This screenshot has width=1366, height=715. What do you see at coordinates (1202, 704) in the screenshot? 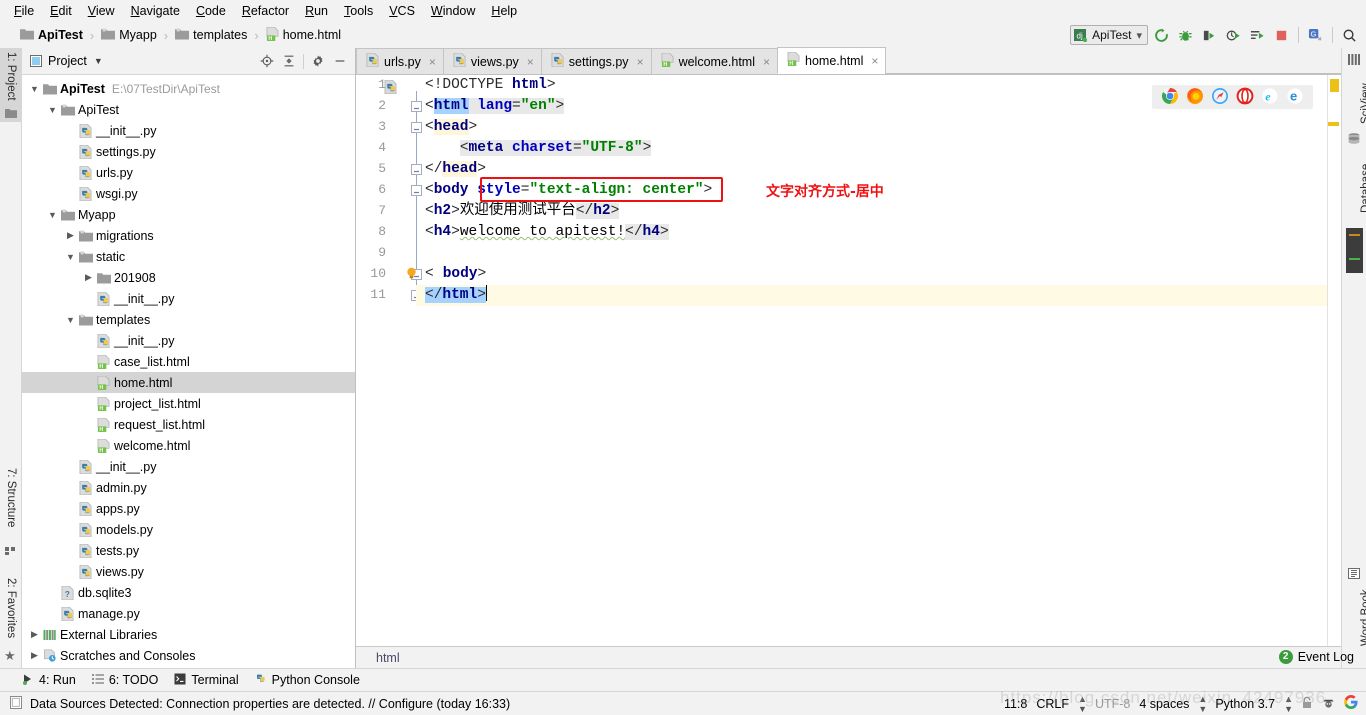
I see `indent-stepper-icon: ▲ ▼` at bounding box center [1202, 704].